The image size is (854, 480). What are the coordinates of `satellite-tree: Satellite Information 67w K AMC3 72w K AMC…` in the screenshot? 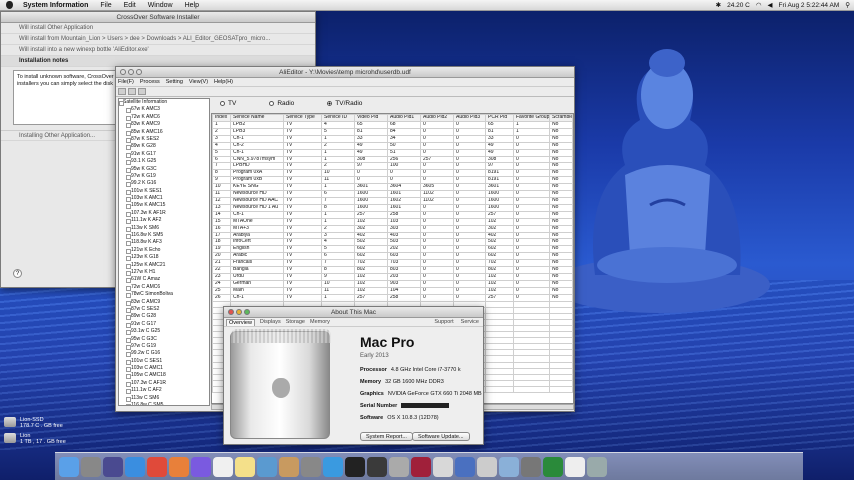 It's located at (164, 252).